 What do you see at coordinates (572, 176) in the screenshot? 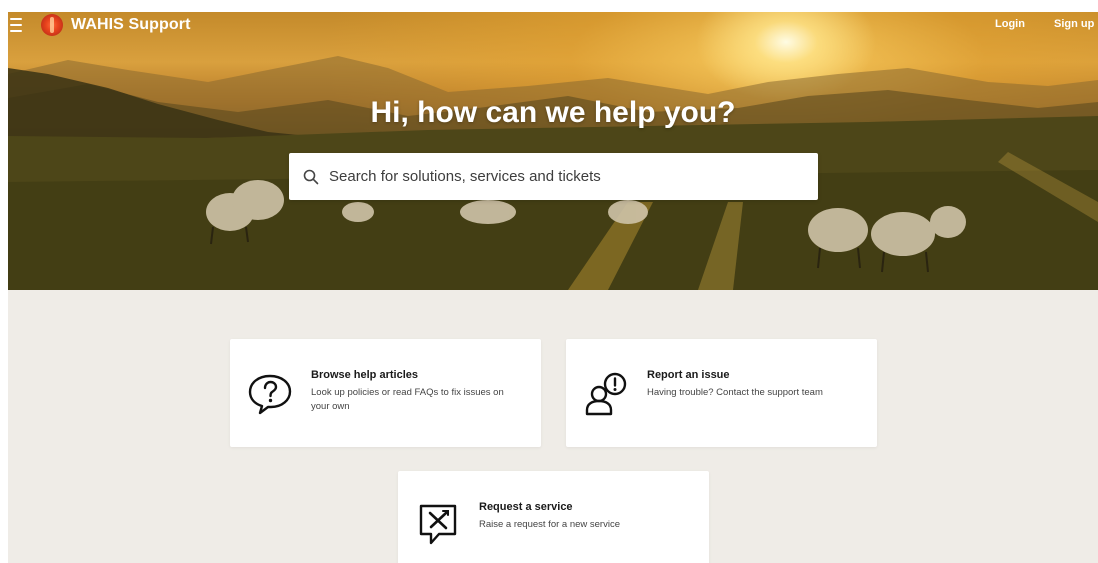
I see `search-input` at bounding box center [572, 176].